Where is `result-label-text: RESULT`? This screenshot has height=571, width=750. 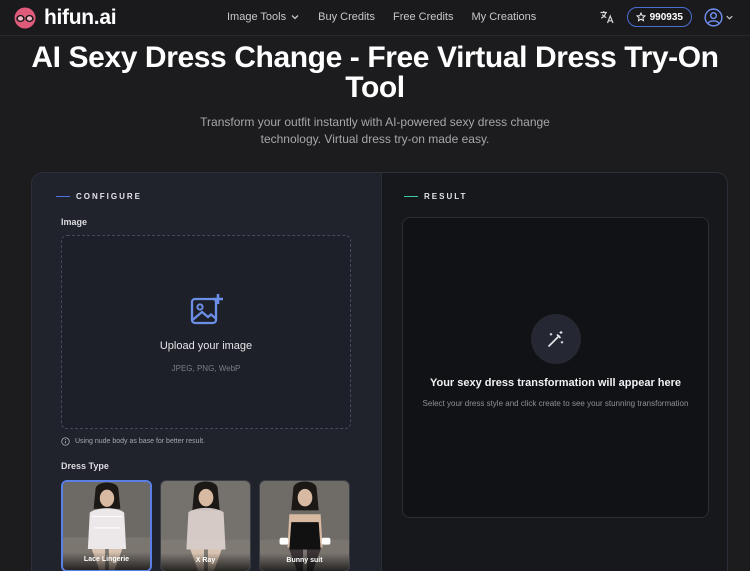
result-label-text: RESULT is located at coordinates (446, 196).